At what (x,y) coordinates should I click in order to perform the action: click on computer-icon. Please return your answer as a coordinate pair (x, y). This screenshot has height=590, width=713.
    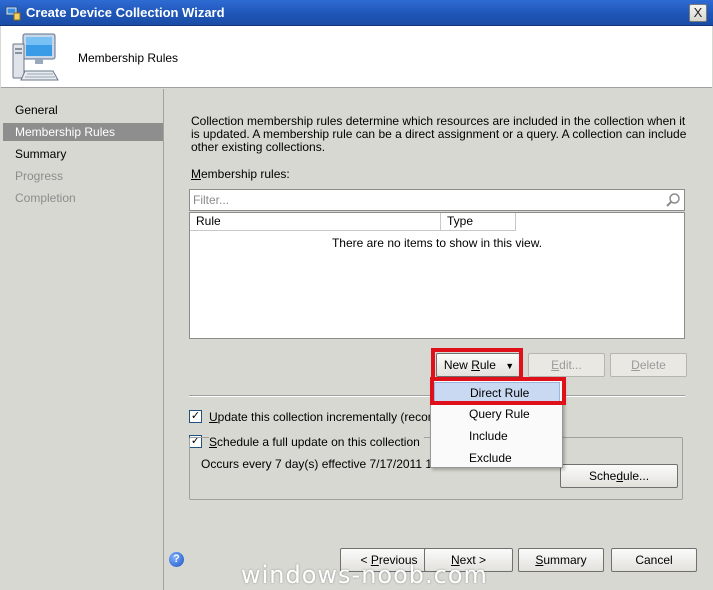
    Looking at the image, I should click on (35, 57).